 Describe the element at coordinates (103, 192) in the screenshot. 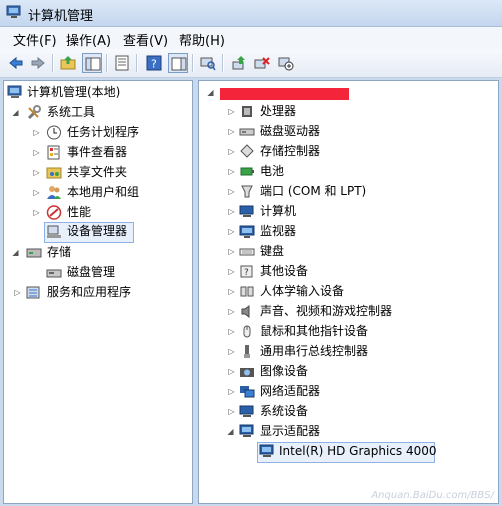

I see `tree-label-local-users: 本地用户和组` at that location.